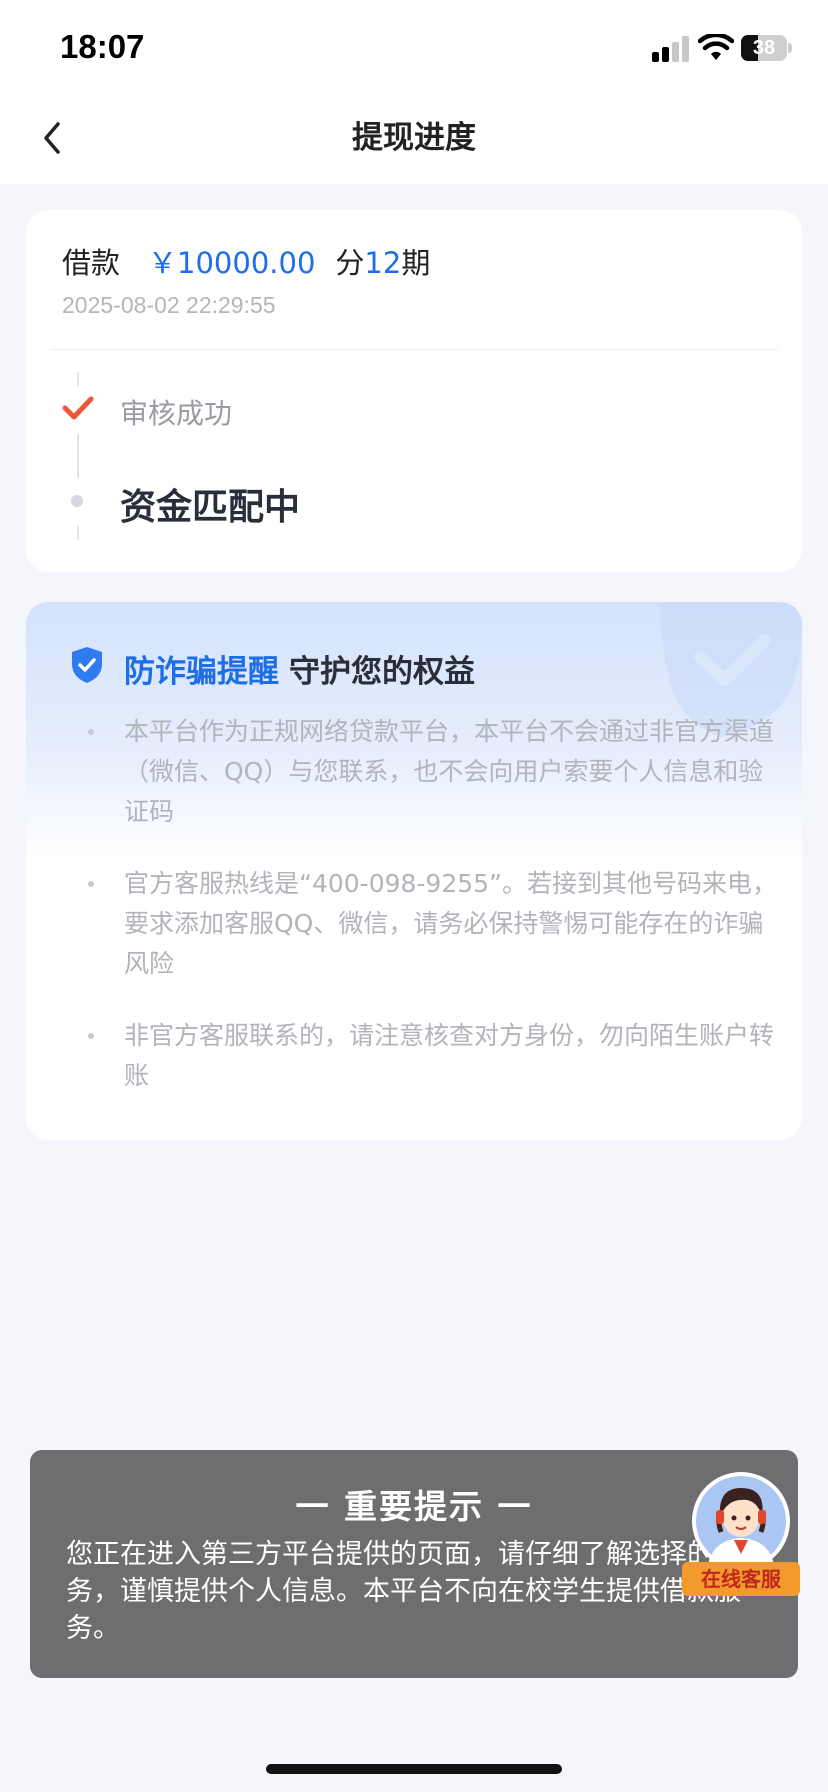 The image size is (828, 1792). What do you see at coordinates (102, 46) in the screenshot?
I see `status-time: 18:07` at bounding box center [102, 46].